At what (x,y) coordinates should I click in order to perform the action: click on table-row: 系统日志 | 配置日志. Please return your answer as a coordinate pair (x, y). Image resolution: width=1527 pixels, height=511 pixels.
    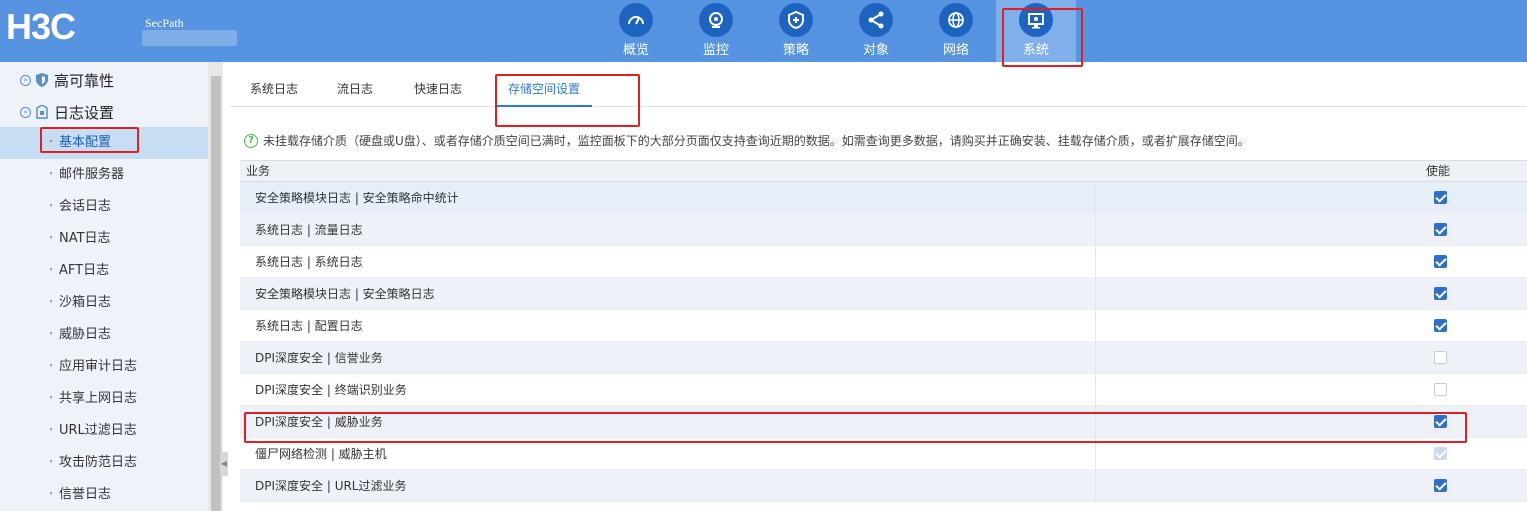
    Looking at the image, I should click on (883, 326).